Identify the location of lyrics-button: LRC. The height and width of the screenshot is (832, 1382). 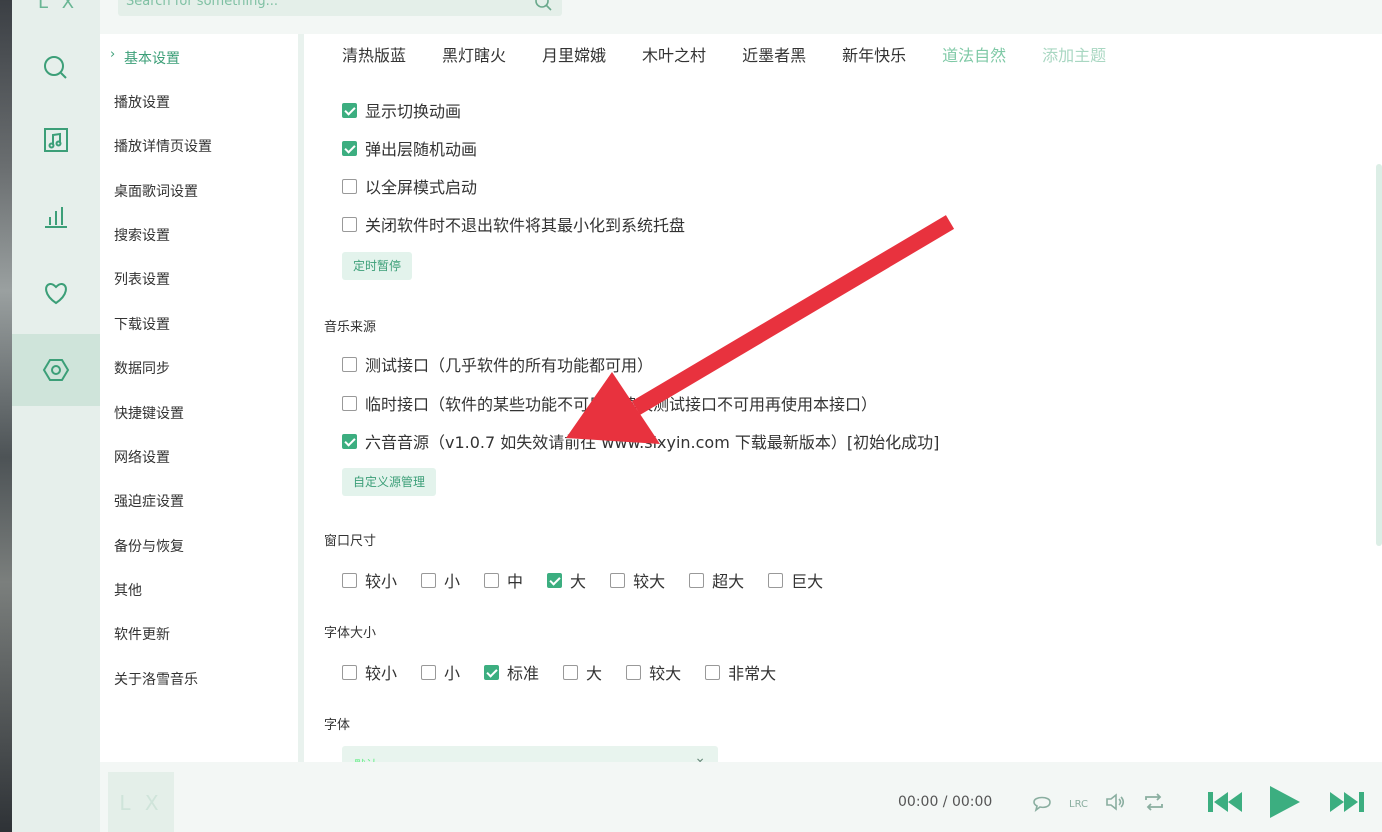
(1080, 802).